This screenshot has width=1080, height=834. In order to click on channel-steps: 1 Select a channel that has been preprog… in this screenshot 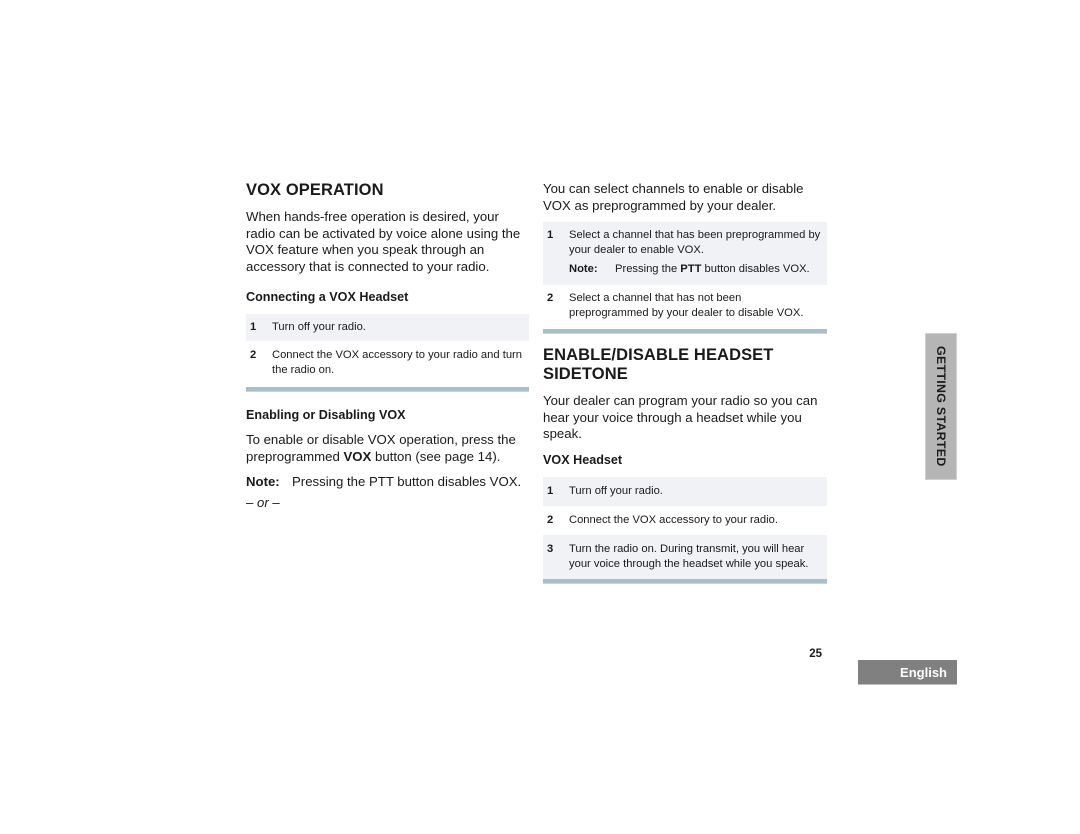, I will do `click(685, 278)`.